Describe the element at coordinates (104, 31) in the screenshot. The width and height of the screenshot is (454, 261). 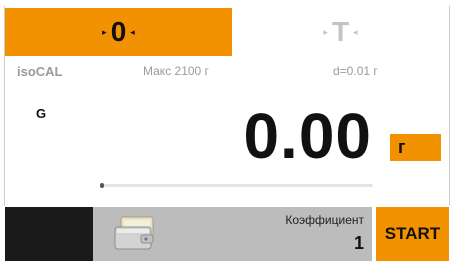
I see `zero-left-arrow-icon: ▸` at that location.